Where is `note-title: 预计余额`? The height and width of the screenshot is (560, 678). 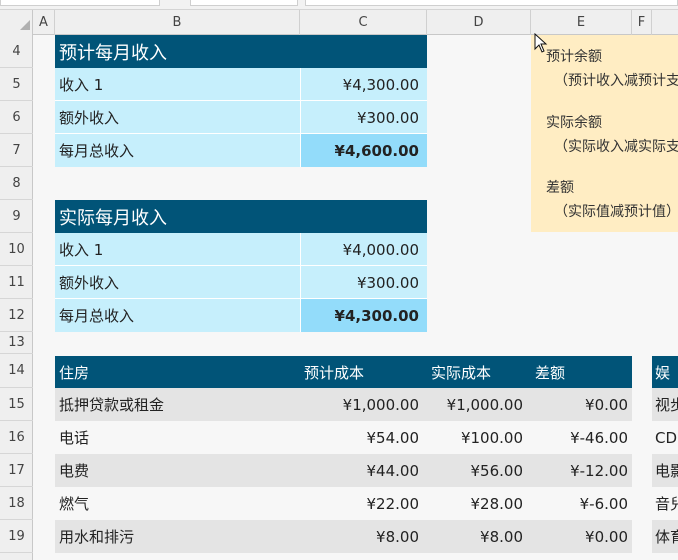
note-title: 预计余额 is located at coordinates (574, 57).